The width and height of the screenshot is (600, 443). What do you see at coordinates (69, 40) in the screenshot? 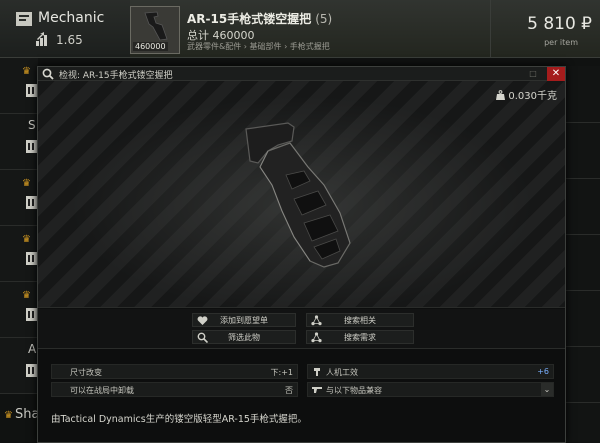
I see `trader-standing: 1.65` at bounding box center [69, 40].